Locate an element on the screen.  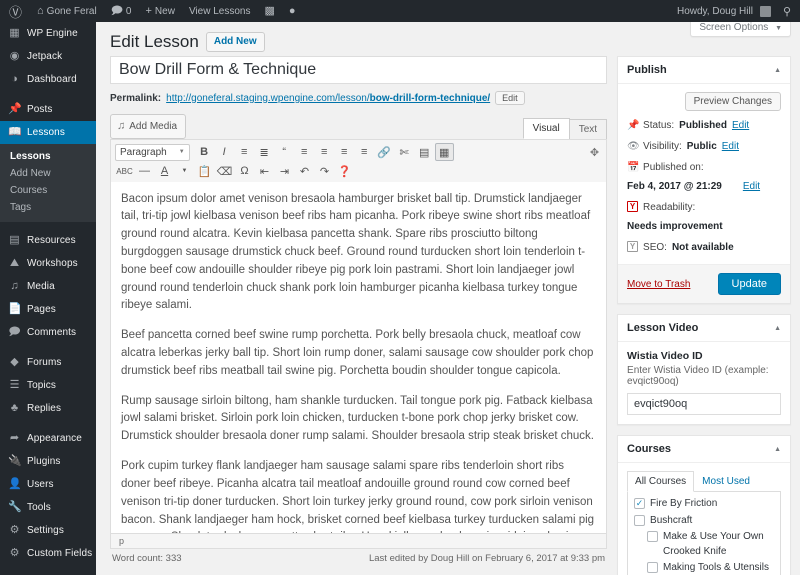
format-select: Paragraph ▼ is located at coordinates (152, 152).